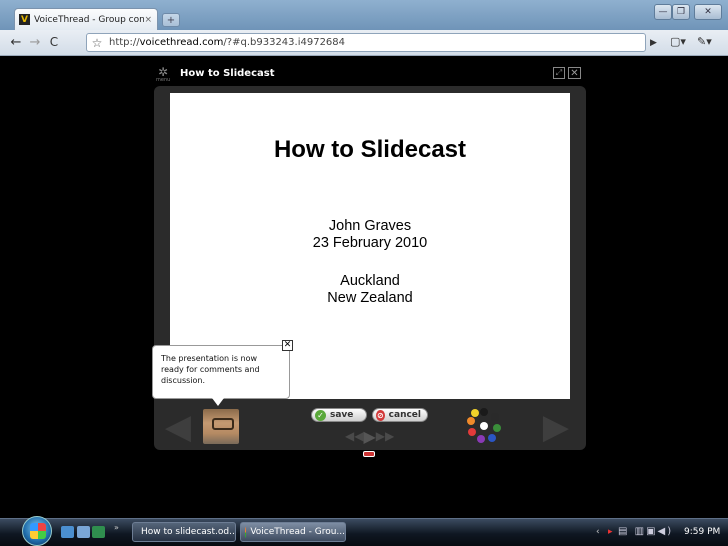 The height and width of the screenshot is (546, 728). I want to click on clock: 9:59 PM, so click(702, 532).